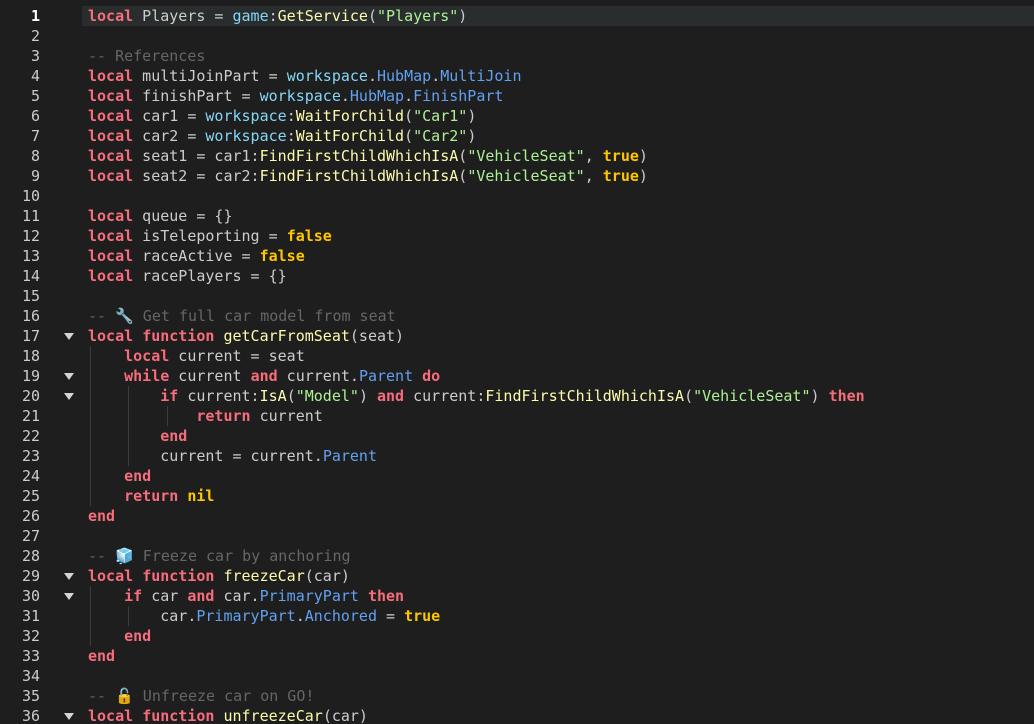  What do you see at coordinates (35, 56) in the screenshot?
I see `line-number: 3` at bounding box center [35, 56].